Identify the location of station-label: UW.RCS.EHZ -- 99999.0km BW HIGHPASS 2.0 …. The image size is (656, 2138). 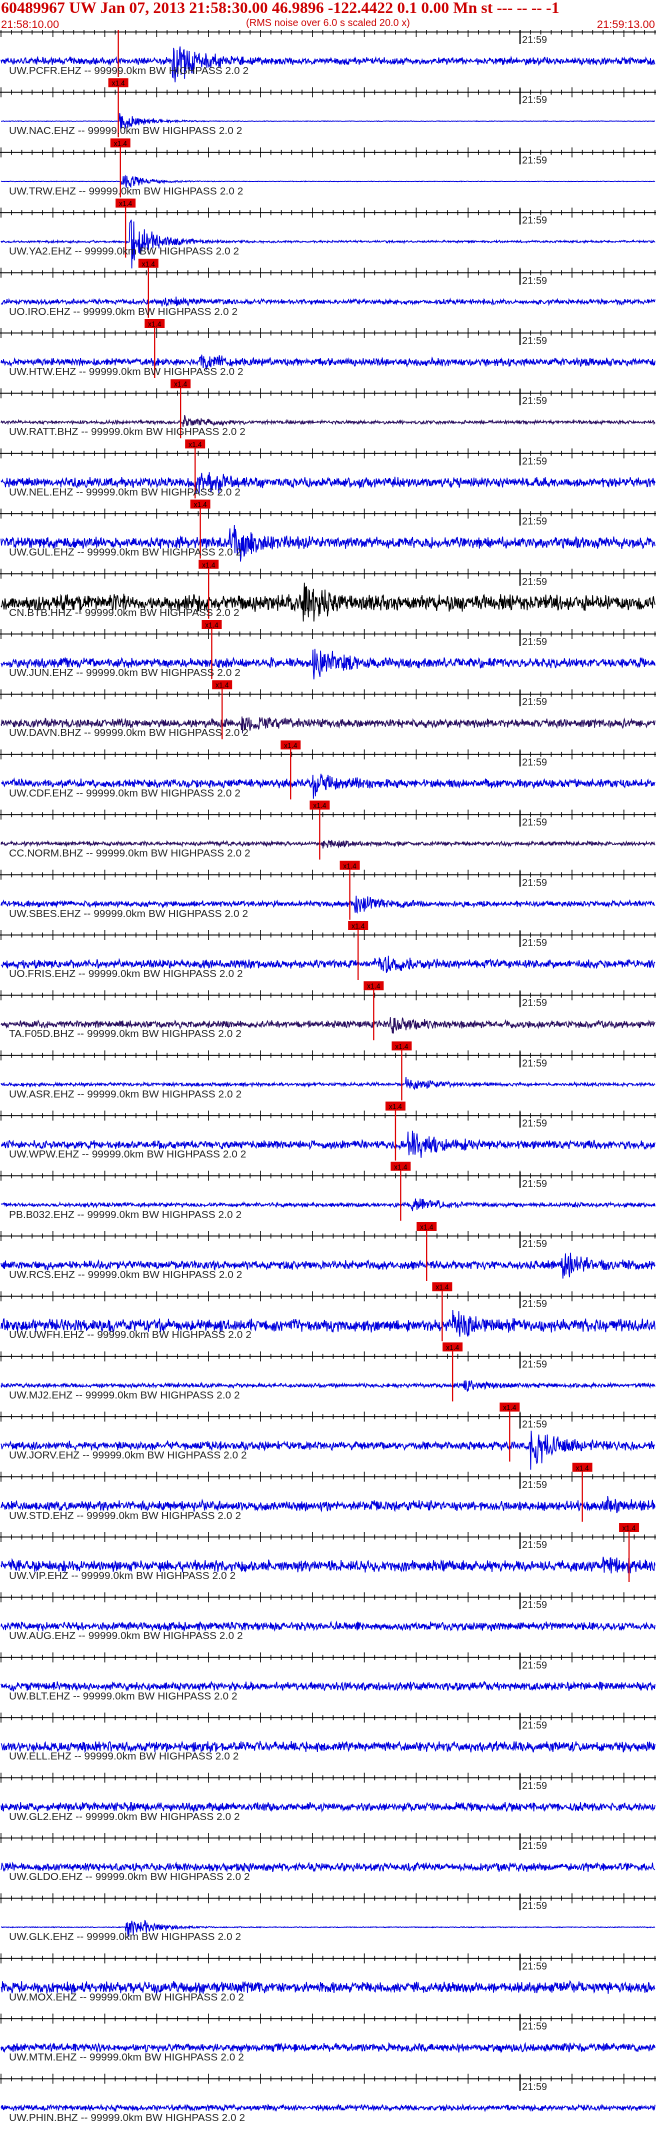
(125, 1275).